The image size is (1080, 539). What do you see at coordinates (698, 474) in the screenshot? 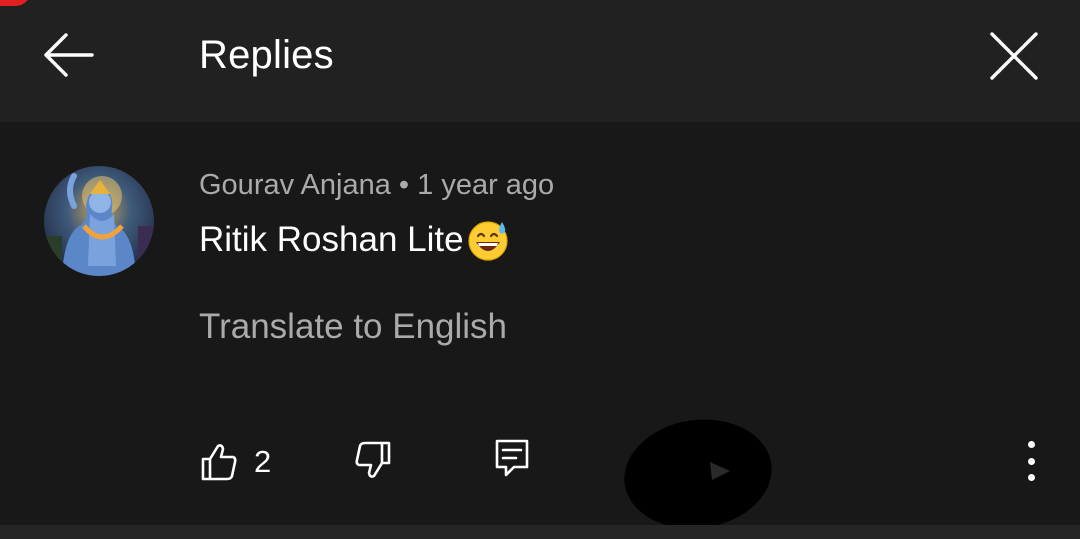
I see `redaction-scribble` at bounding box center [698, 474].